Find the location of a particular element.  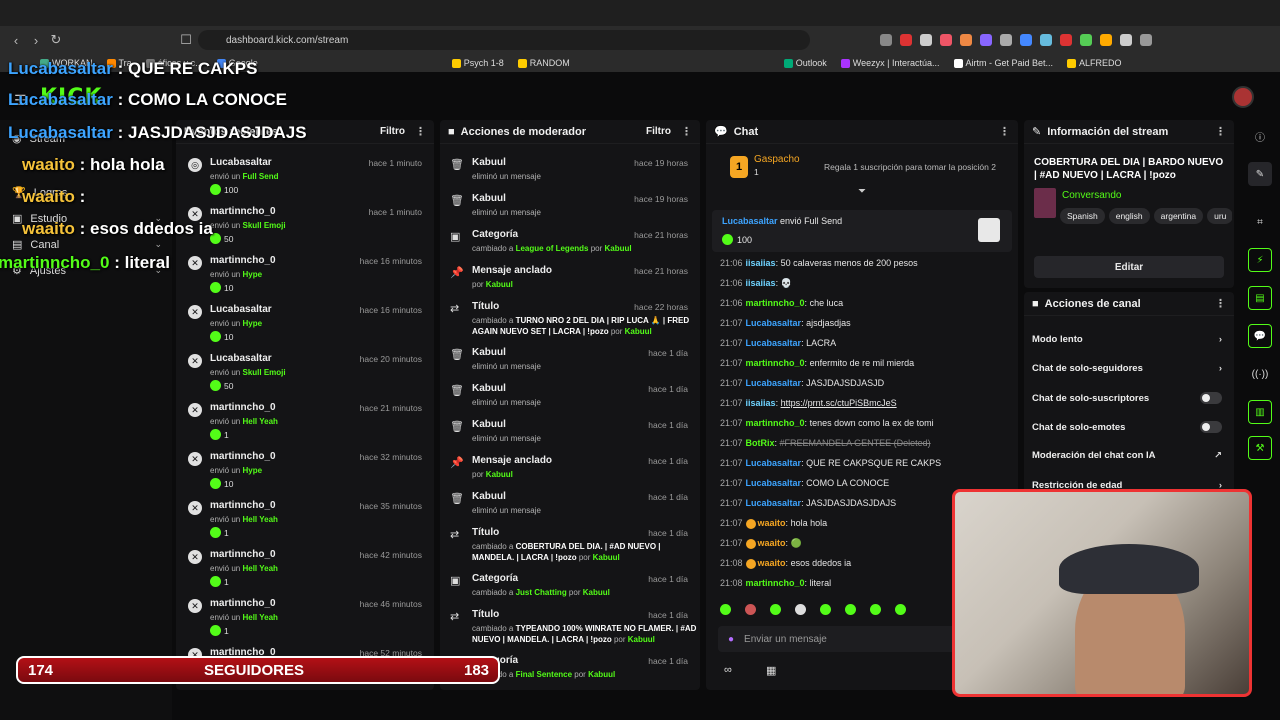

edit-button: Editar is located at coordinates (1129, 267).